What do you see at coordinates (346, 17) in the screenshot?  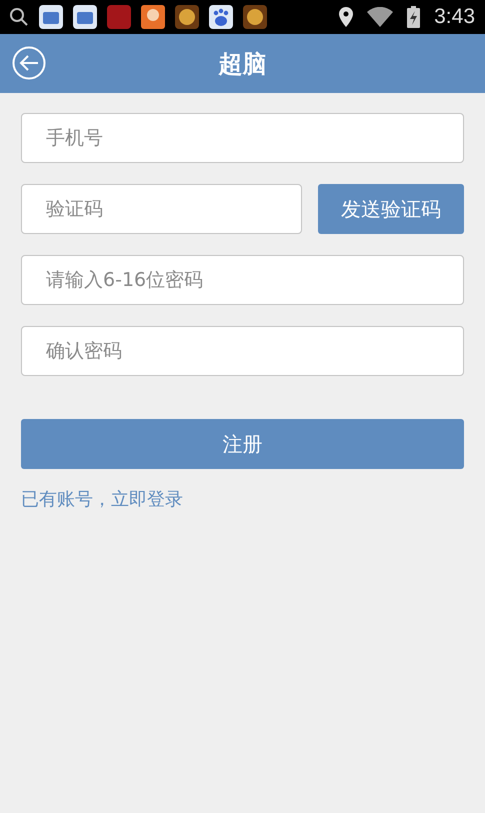 I see `location-icon` at bounding box center [346, 17].